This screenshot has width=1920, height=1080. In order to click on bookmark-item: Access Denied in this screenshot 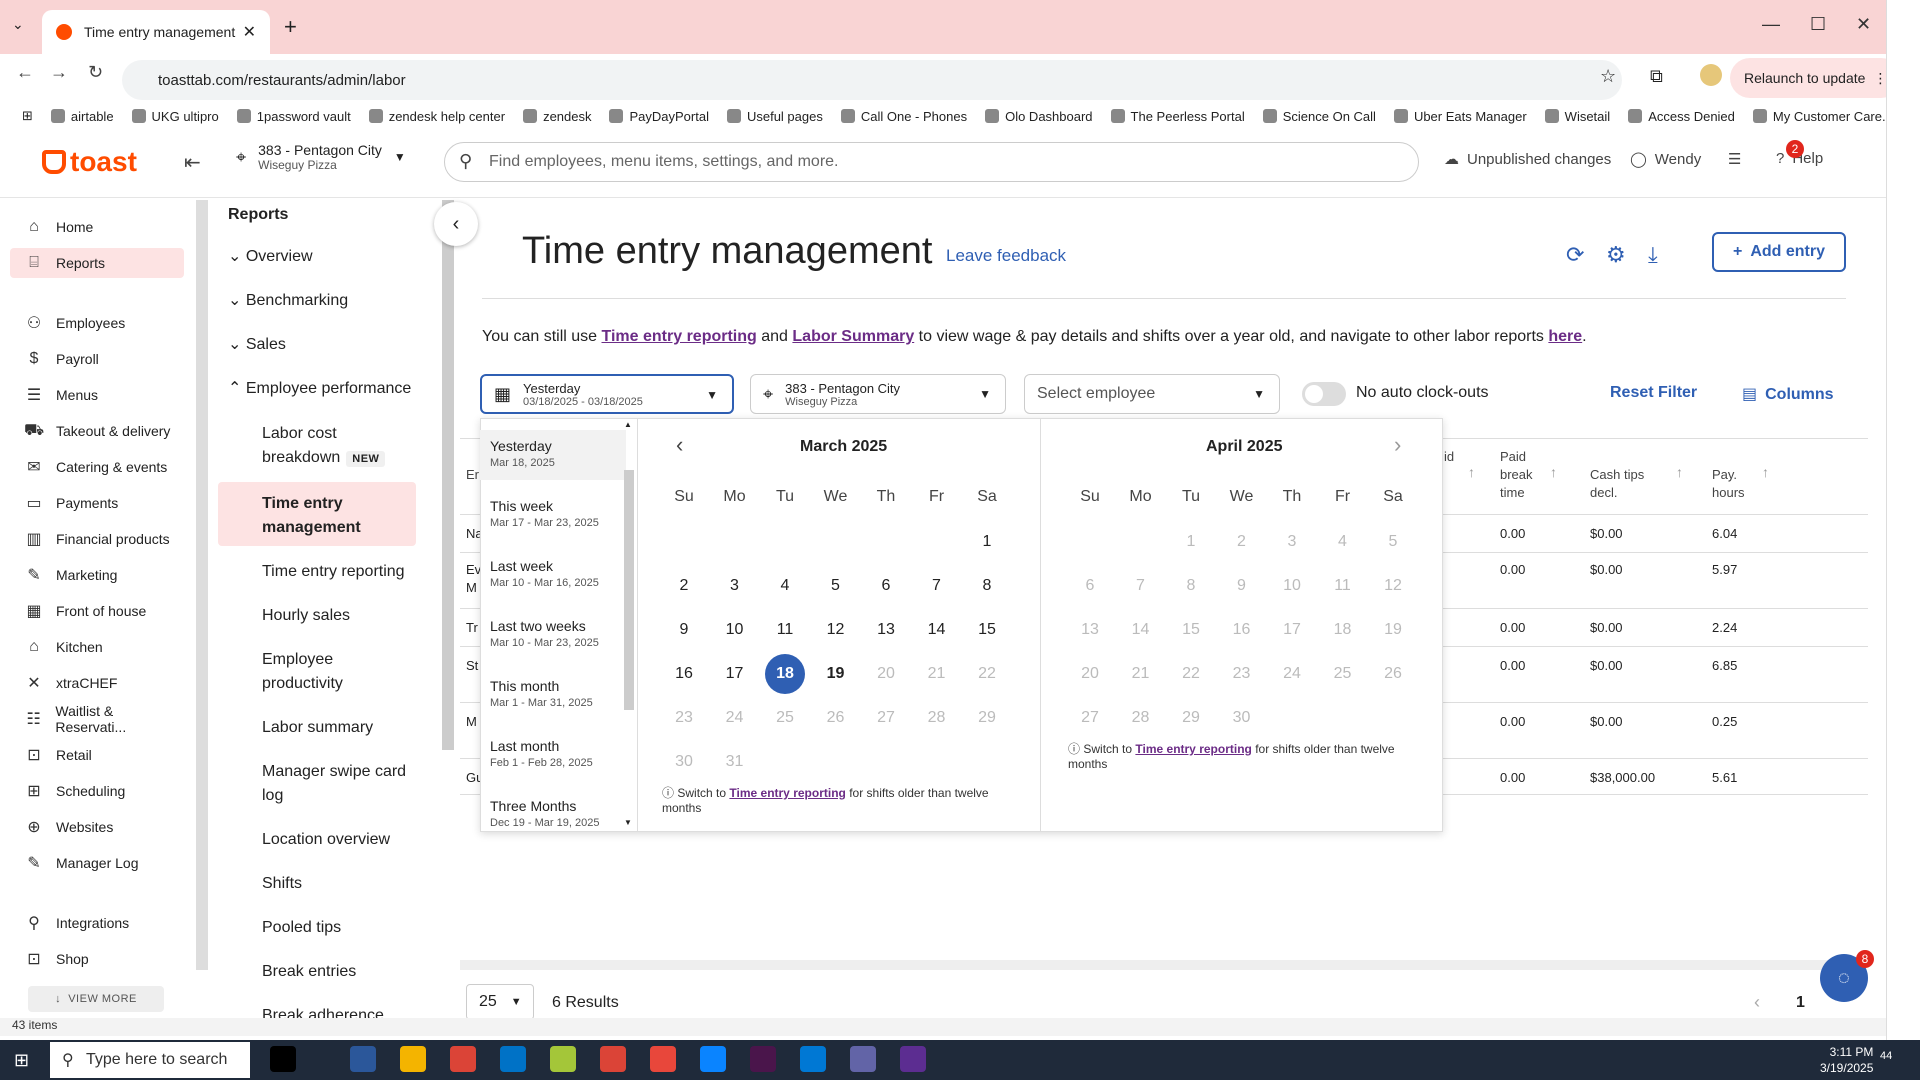, I will do `click(1681, 116)`.